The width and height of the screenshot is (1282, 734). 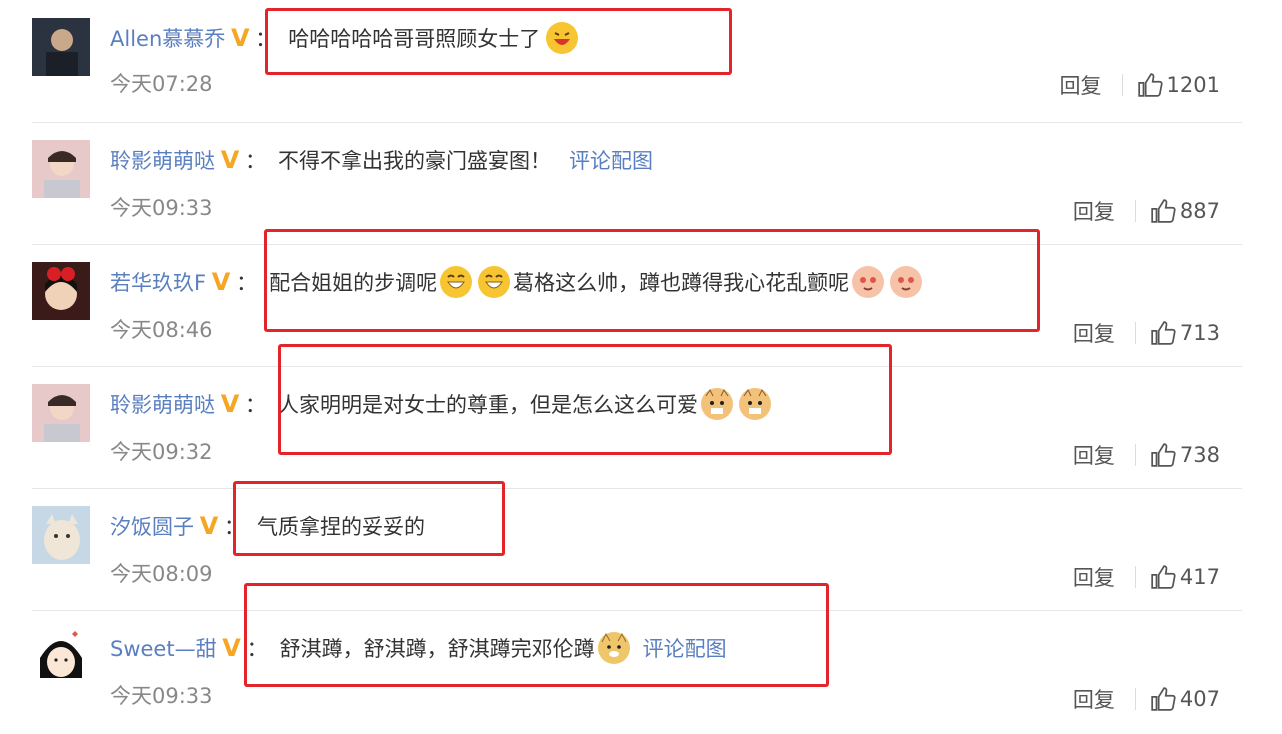 I want to click on comment-actions: 回复 713, so click(x=1146, y=333).